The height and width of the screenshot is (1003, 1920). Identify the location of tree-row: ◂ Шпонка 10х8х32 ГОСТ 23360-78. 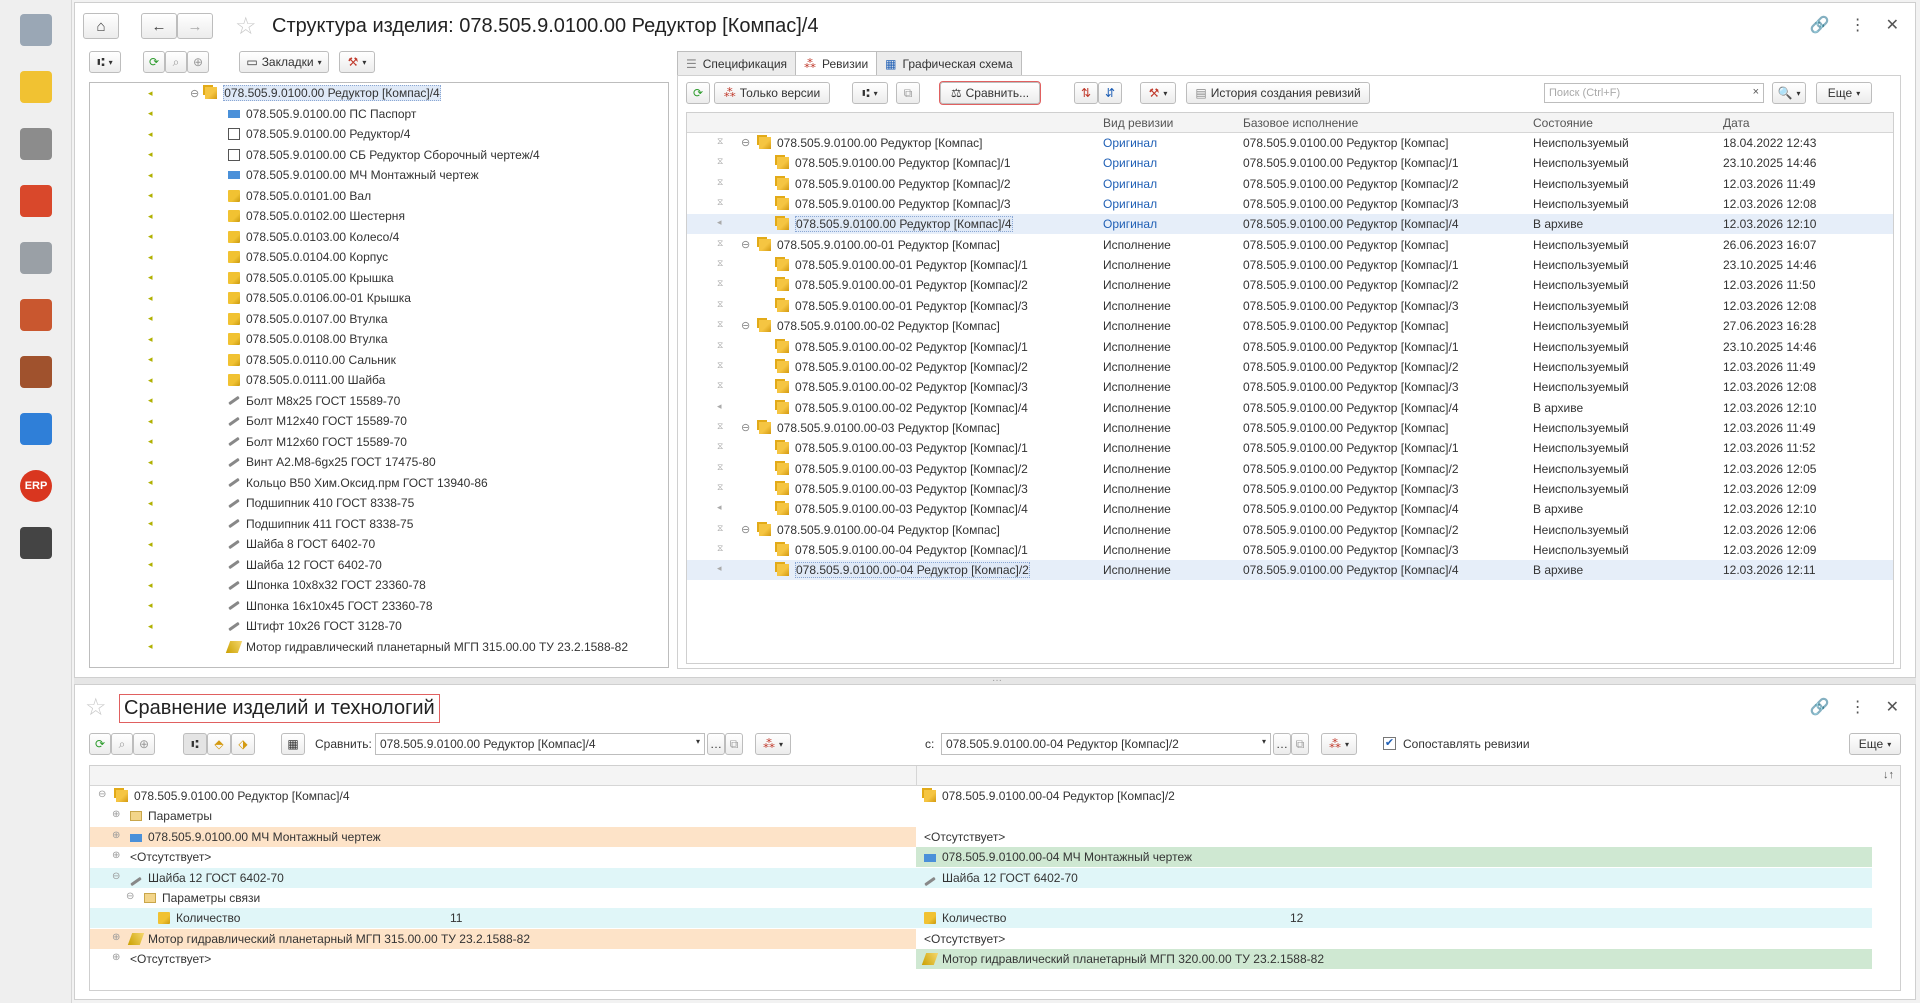
(379, 585).